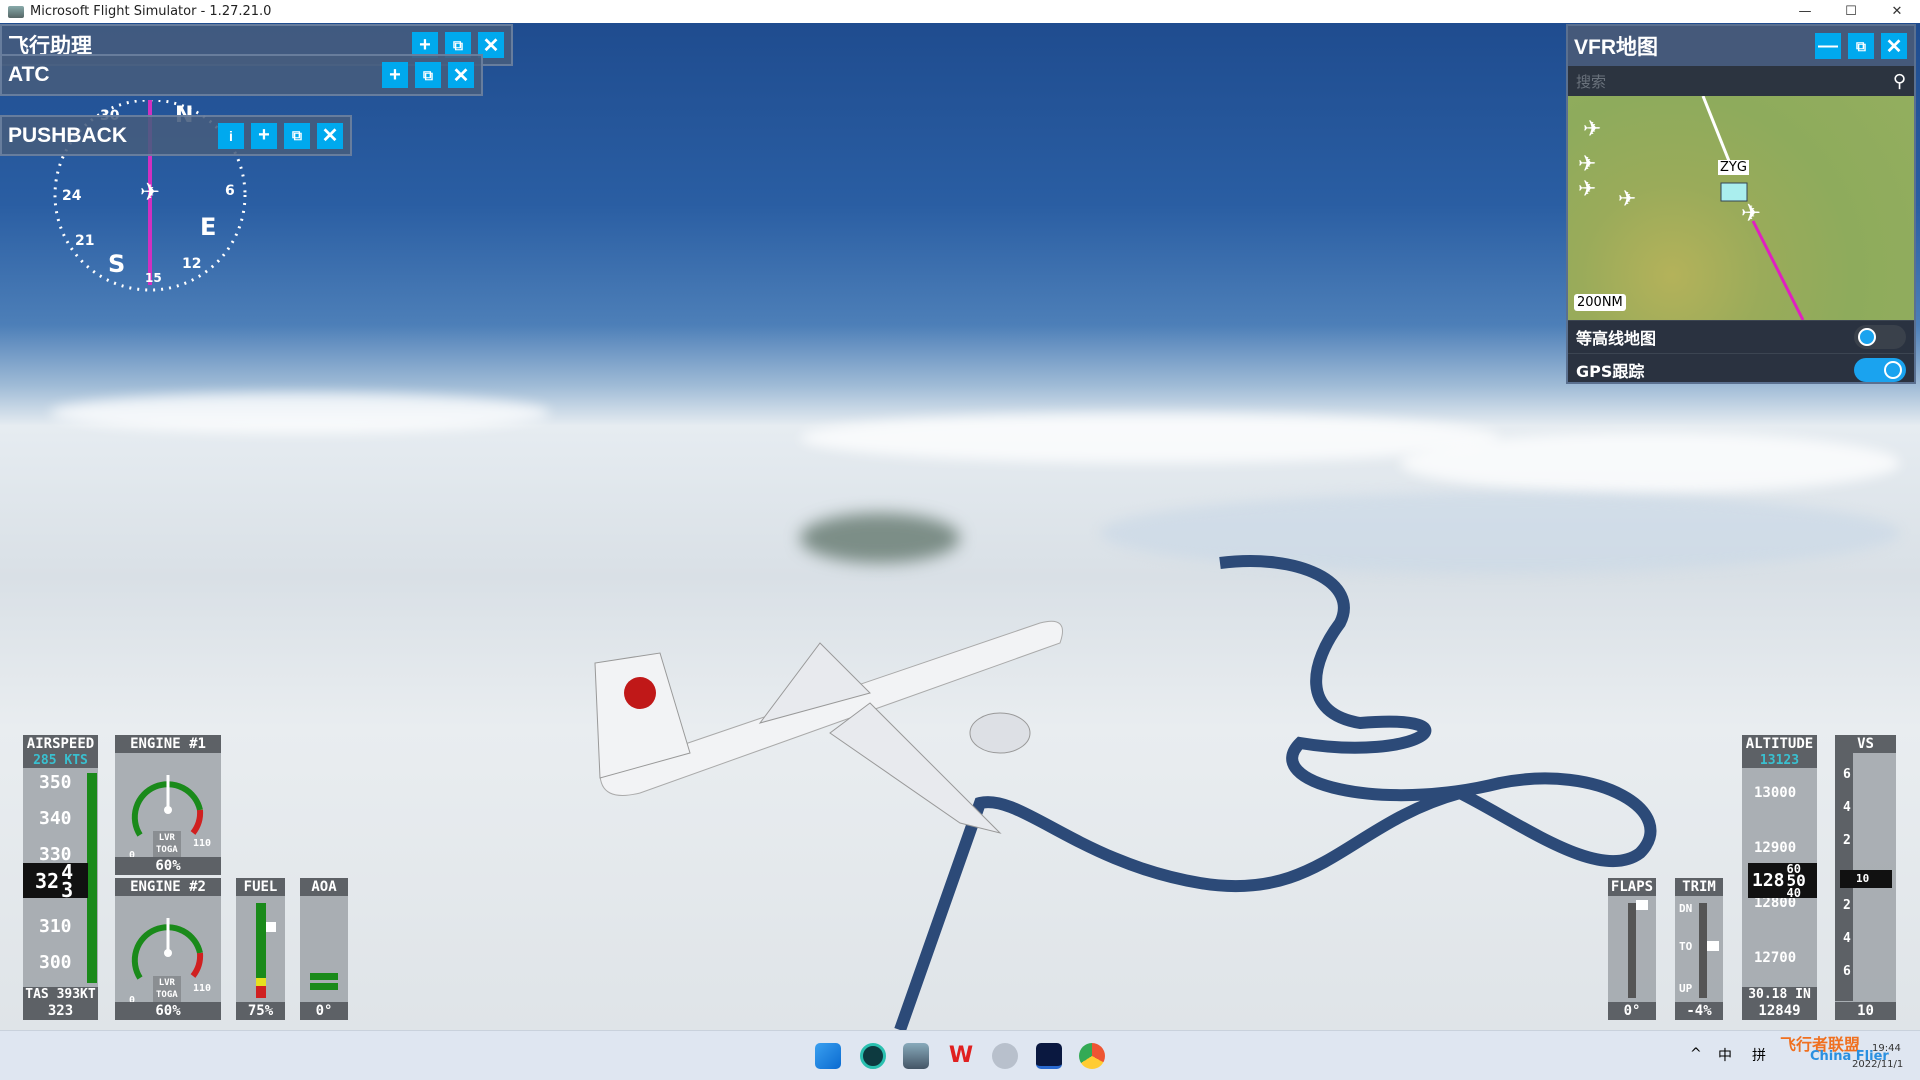  What do you see at coordinates (231, 135) in the screenshot?
I see `info-button: i` at bounding box center [231, 135].